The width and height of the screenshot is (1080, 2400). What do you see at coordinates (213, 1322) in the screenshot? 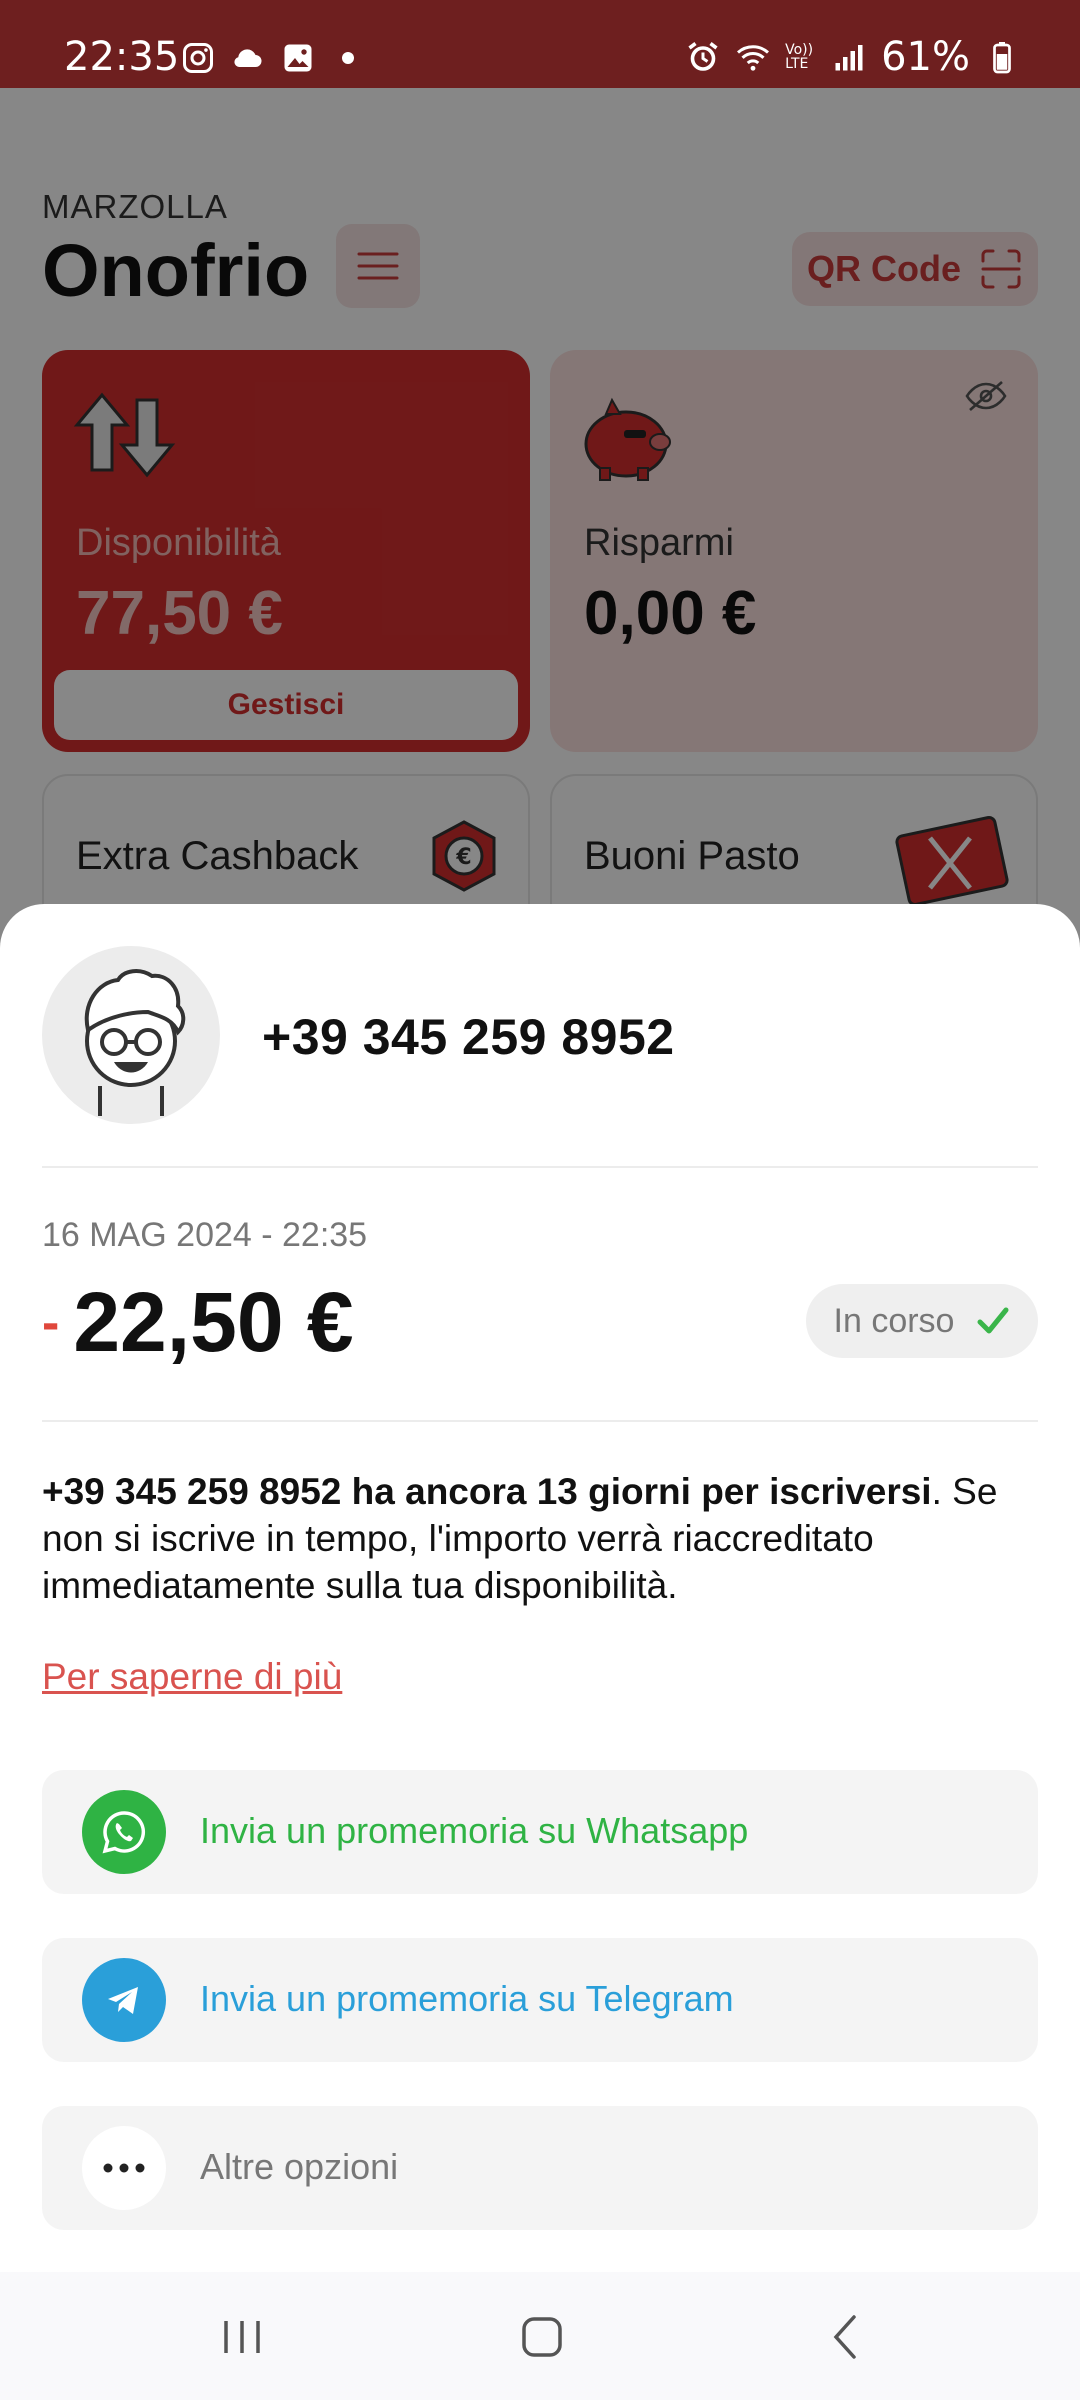
I see `amount-value: 22,50 €` at bounding box center [213, 1322].